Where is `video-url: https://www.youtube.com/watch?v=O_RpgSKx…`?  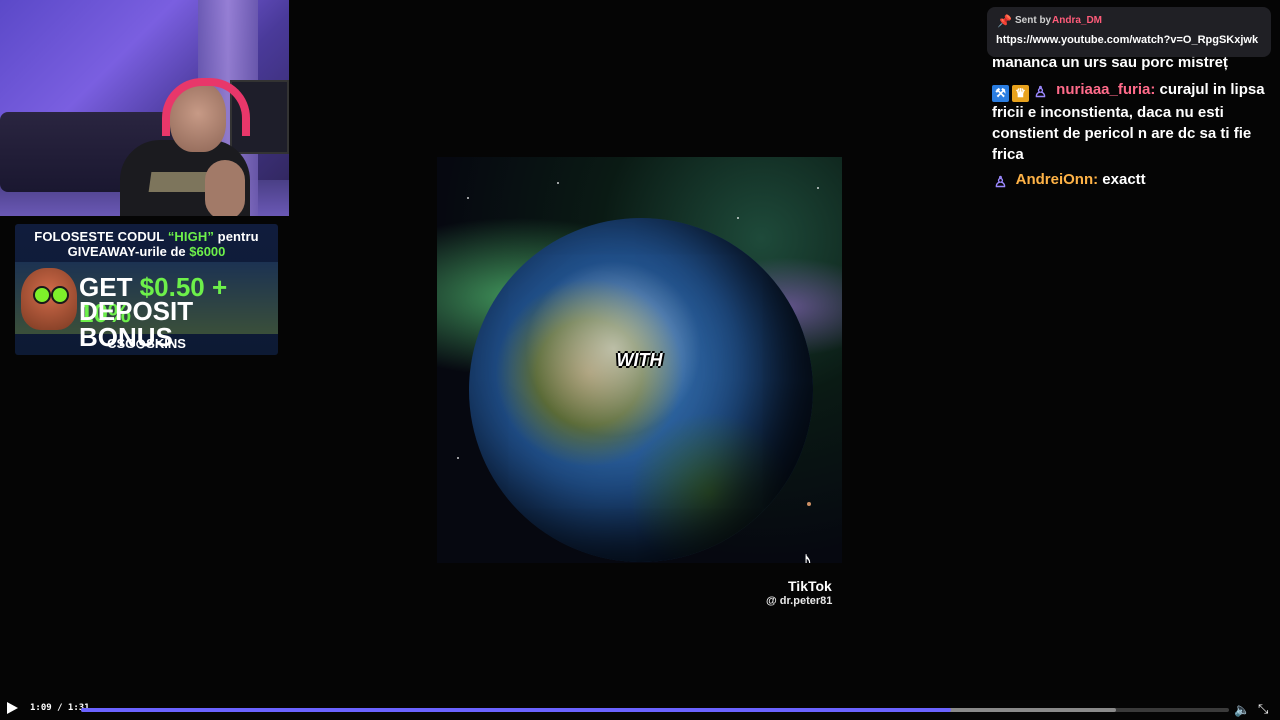 video-url: https://www.youtube.com/watch?v=O_RpgSKx… is located at coordinates (1127, 40).